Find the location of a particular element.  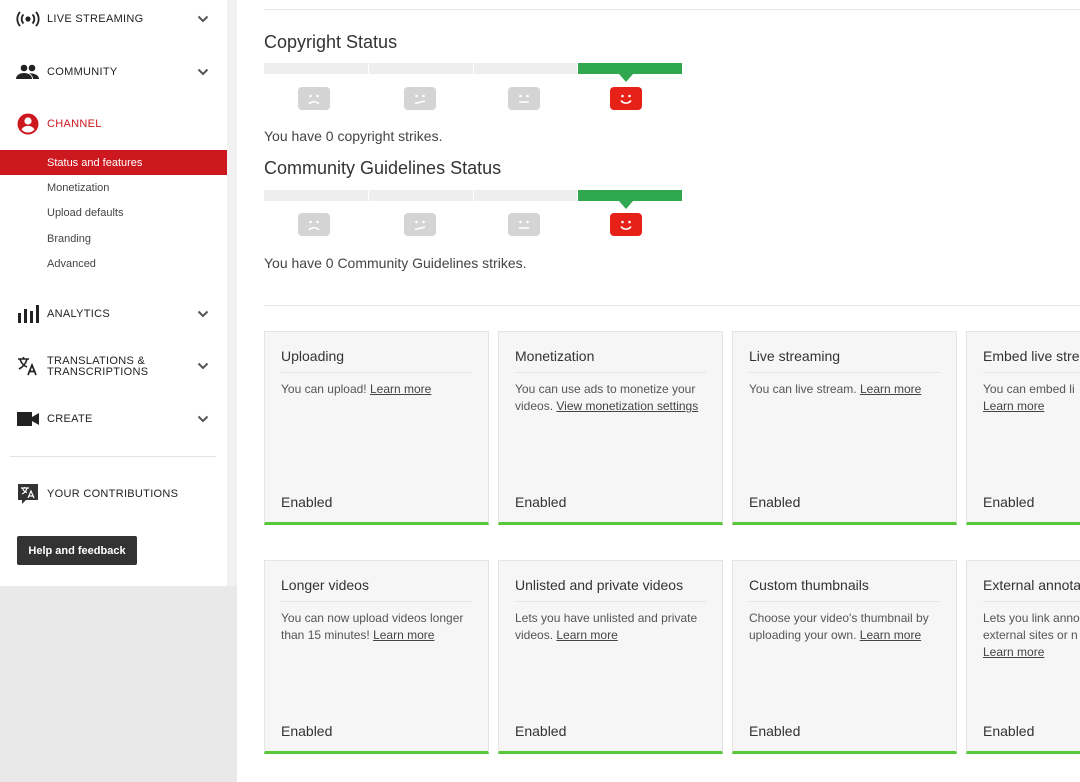

video-camera-icon is located at coordinates (28, 419).